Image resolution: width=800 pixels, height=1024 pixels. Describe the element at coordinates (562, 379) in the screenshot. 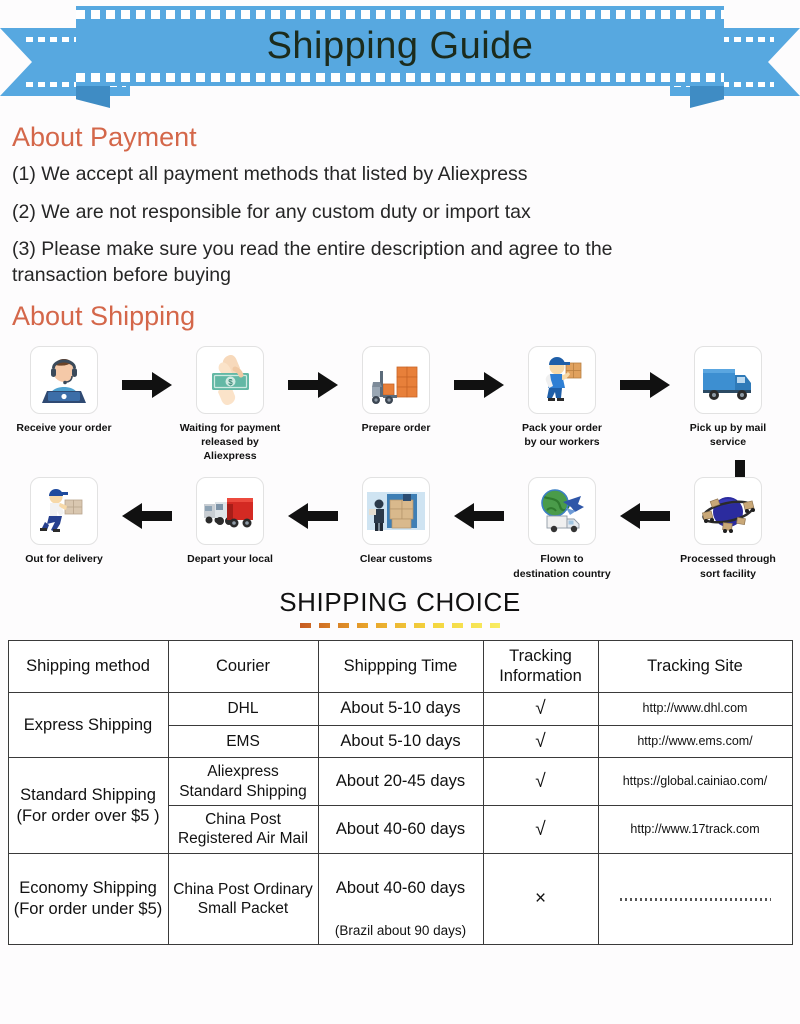

I see `worker-package-icon` at that location.